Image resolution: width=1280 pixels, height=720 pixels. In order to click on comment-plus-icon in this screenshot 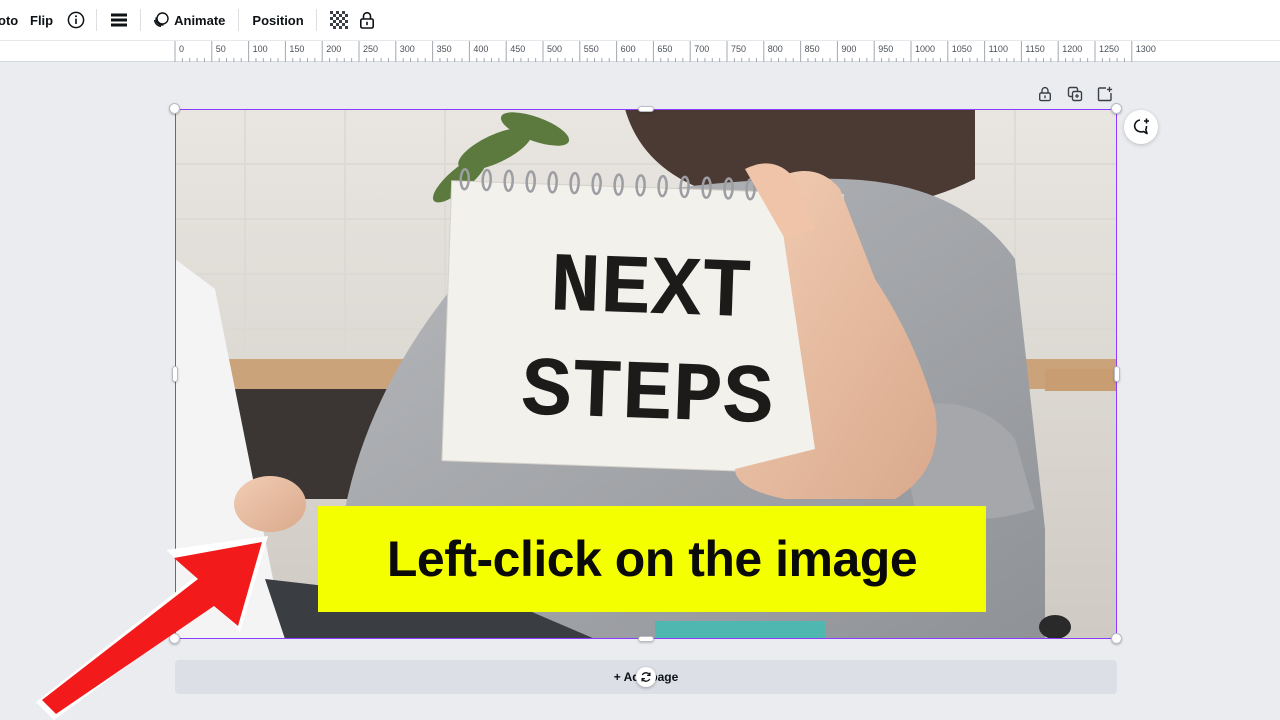, I will do `click(1141, 126)`.